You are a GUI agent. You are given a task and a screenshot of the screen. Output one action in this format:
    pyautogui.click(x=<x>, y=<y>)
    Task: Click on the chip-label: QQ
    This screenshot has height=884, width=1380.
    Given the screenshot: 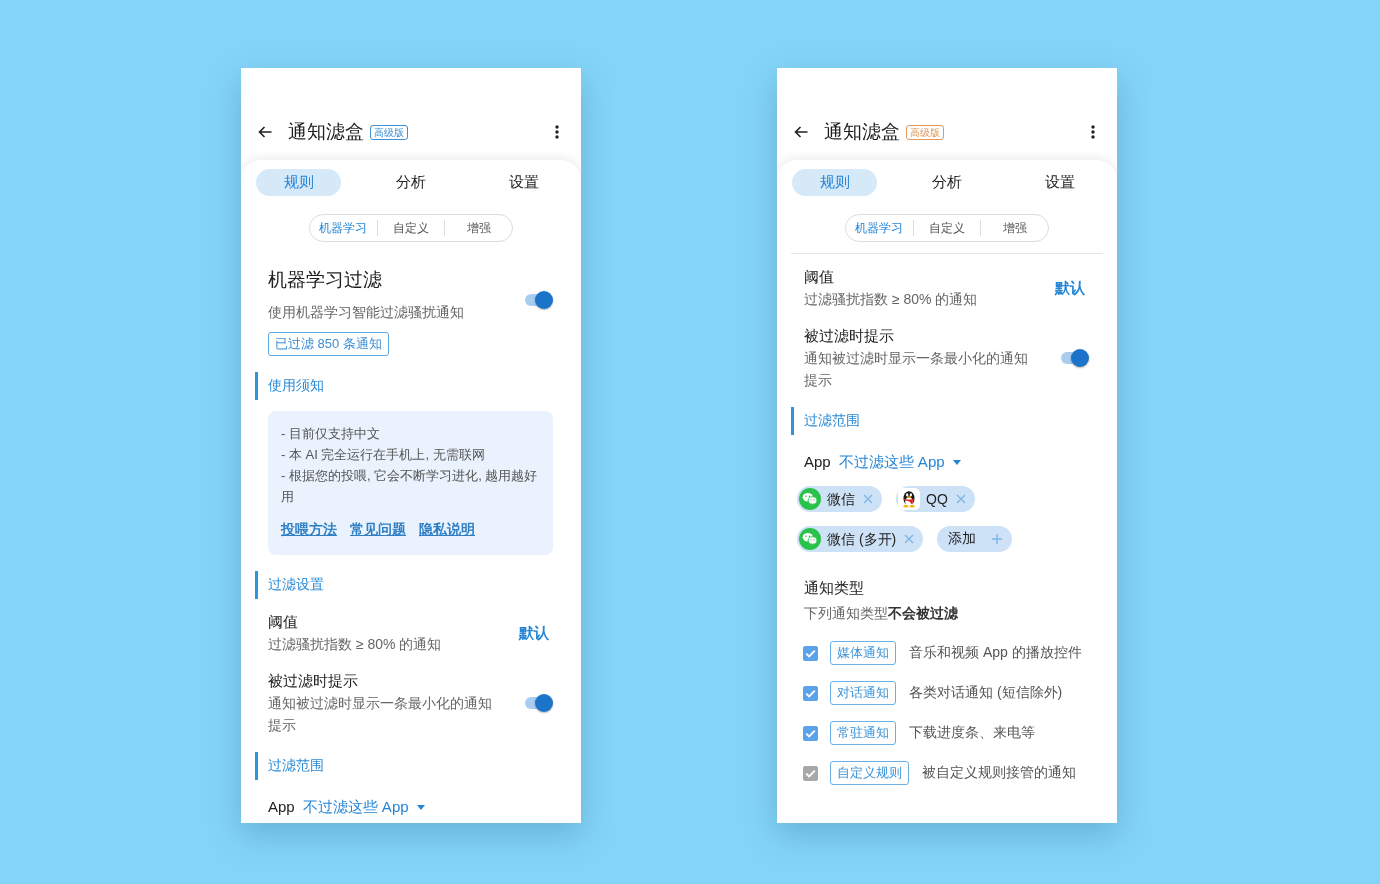 What is the action you would take?
    pyautogui.click(x=937, y=499)
    